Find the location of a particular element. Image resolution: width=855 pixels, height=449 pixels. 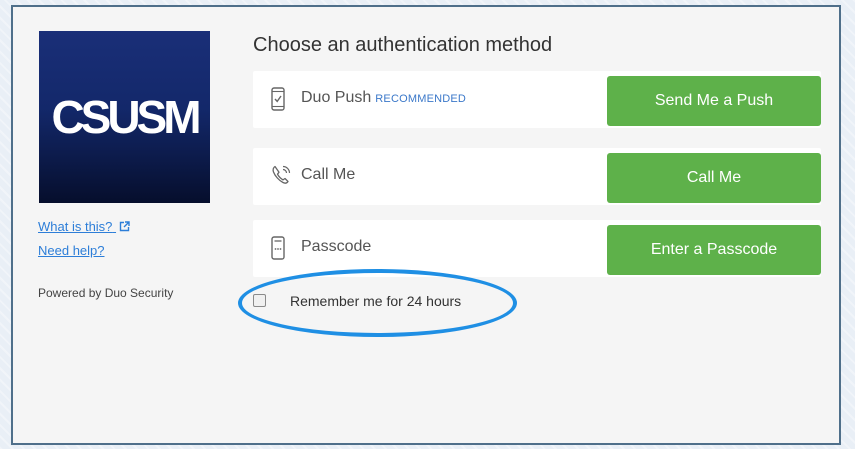

method-row-call-me: Call Me Call Me is located at coordinates (537, 176).